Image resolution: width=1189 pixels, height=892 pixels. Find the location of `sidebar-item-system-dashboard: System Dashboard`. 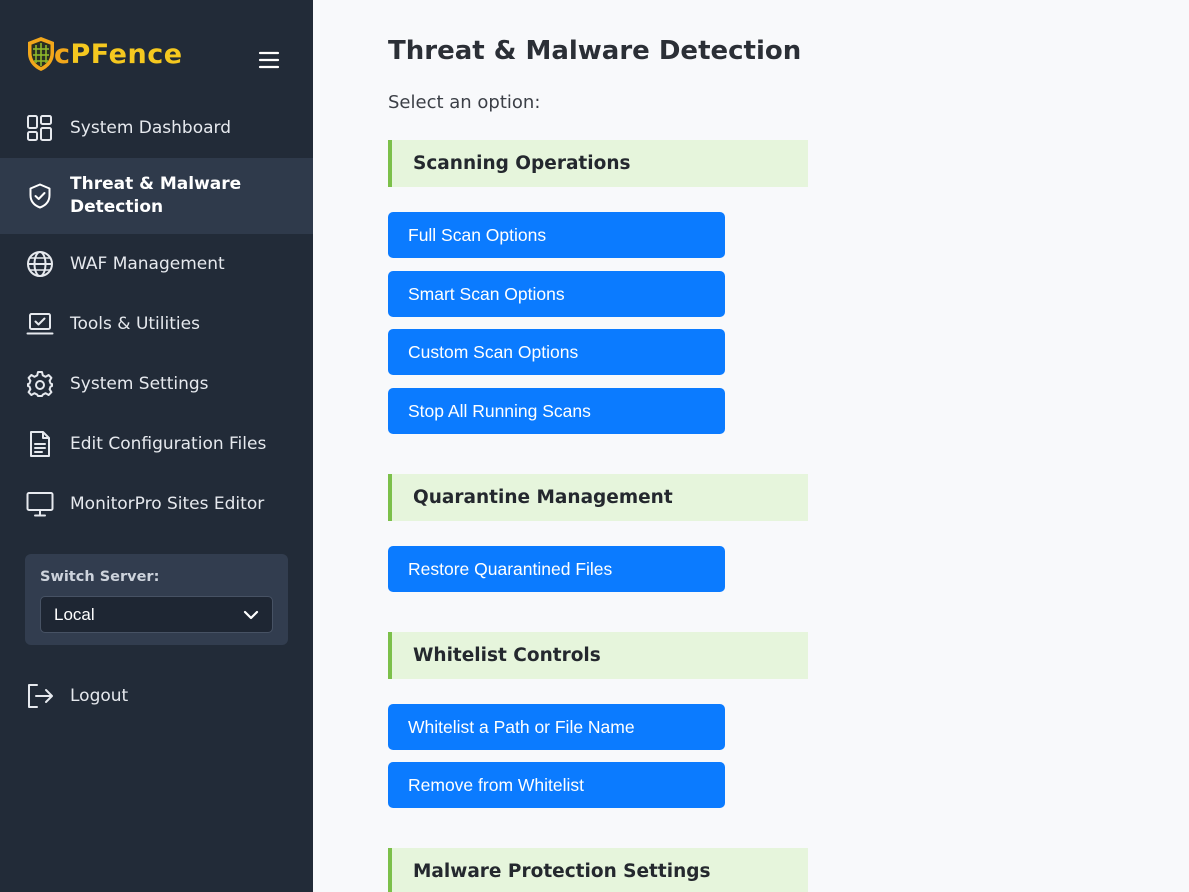

sidebar-item-system-dashboard: System Dashboard is located at coordinates (156, 128).